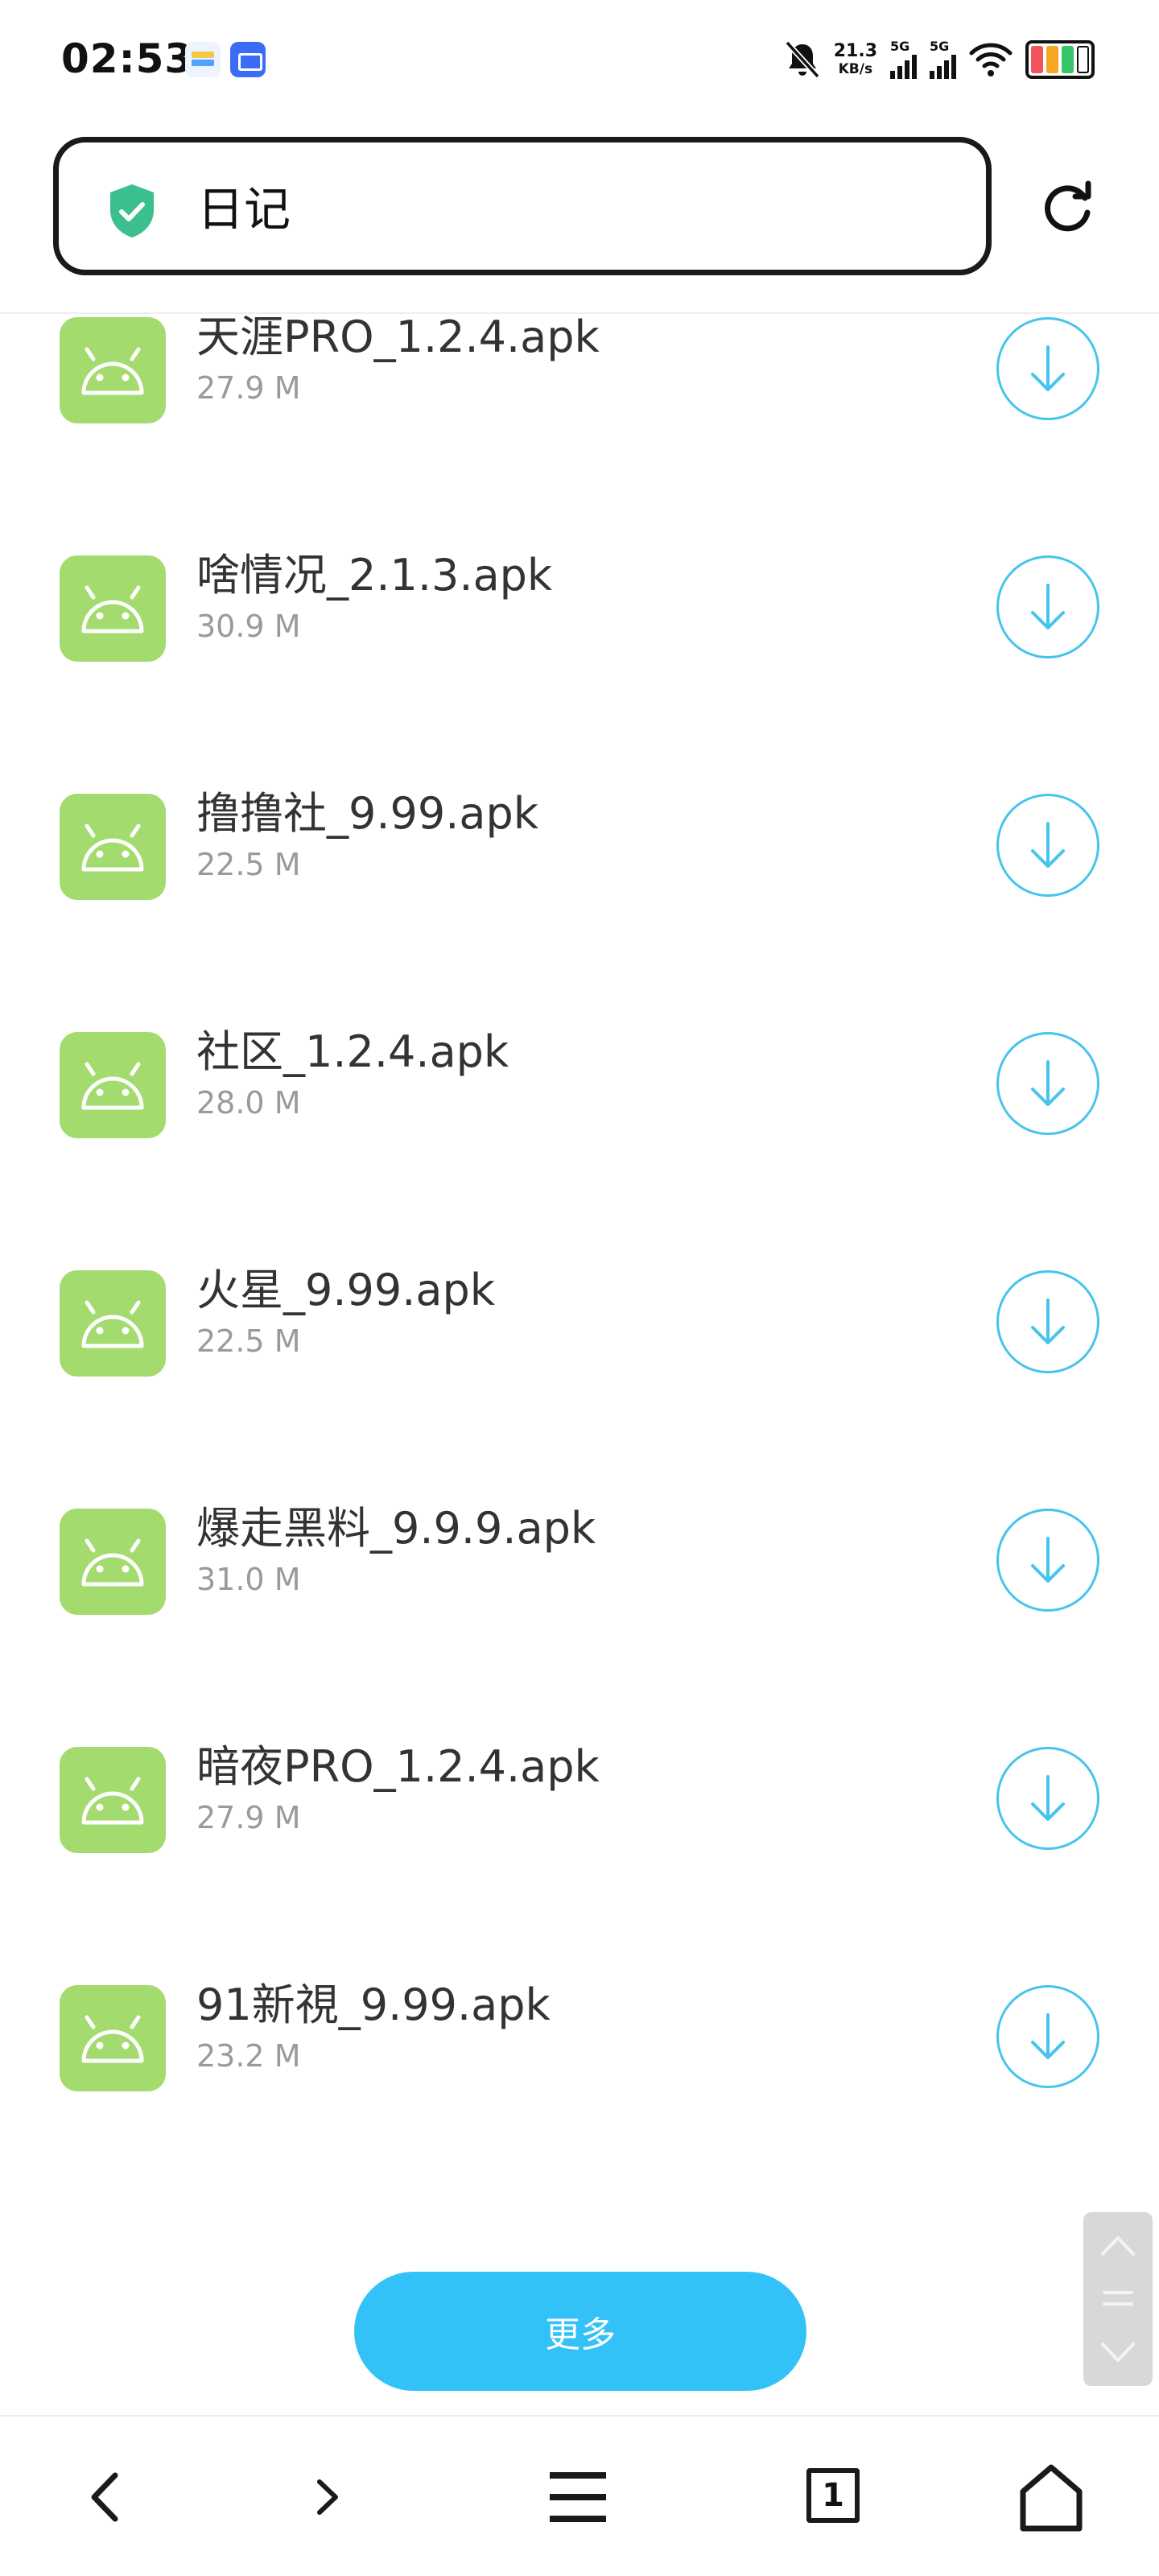  Describe the element at coordinates (1067, 206) in the screenshot. I see `refresh-icon` at that location.